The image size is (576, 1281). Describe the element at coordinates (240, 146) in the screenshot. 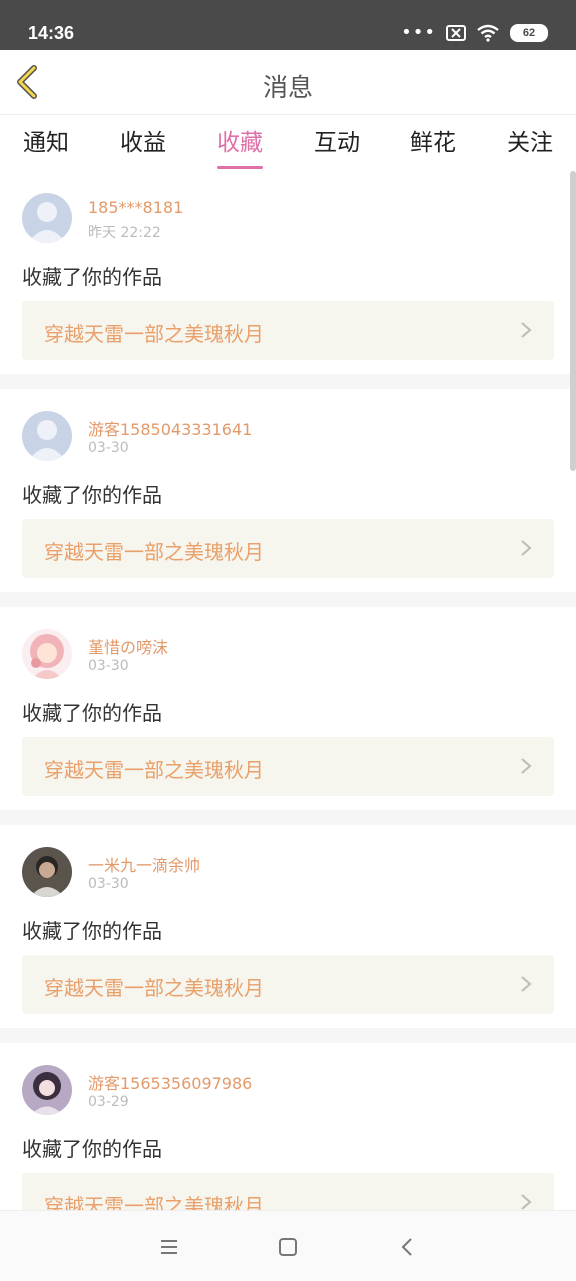

I see `tab-favorites: 收藏` at that location.